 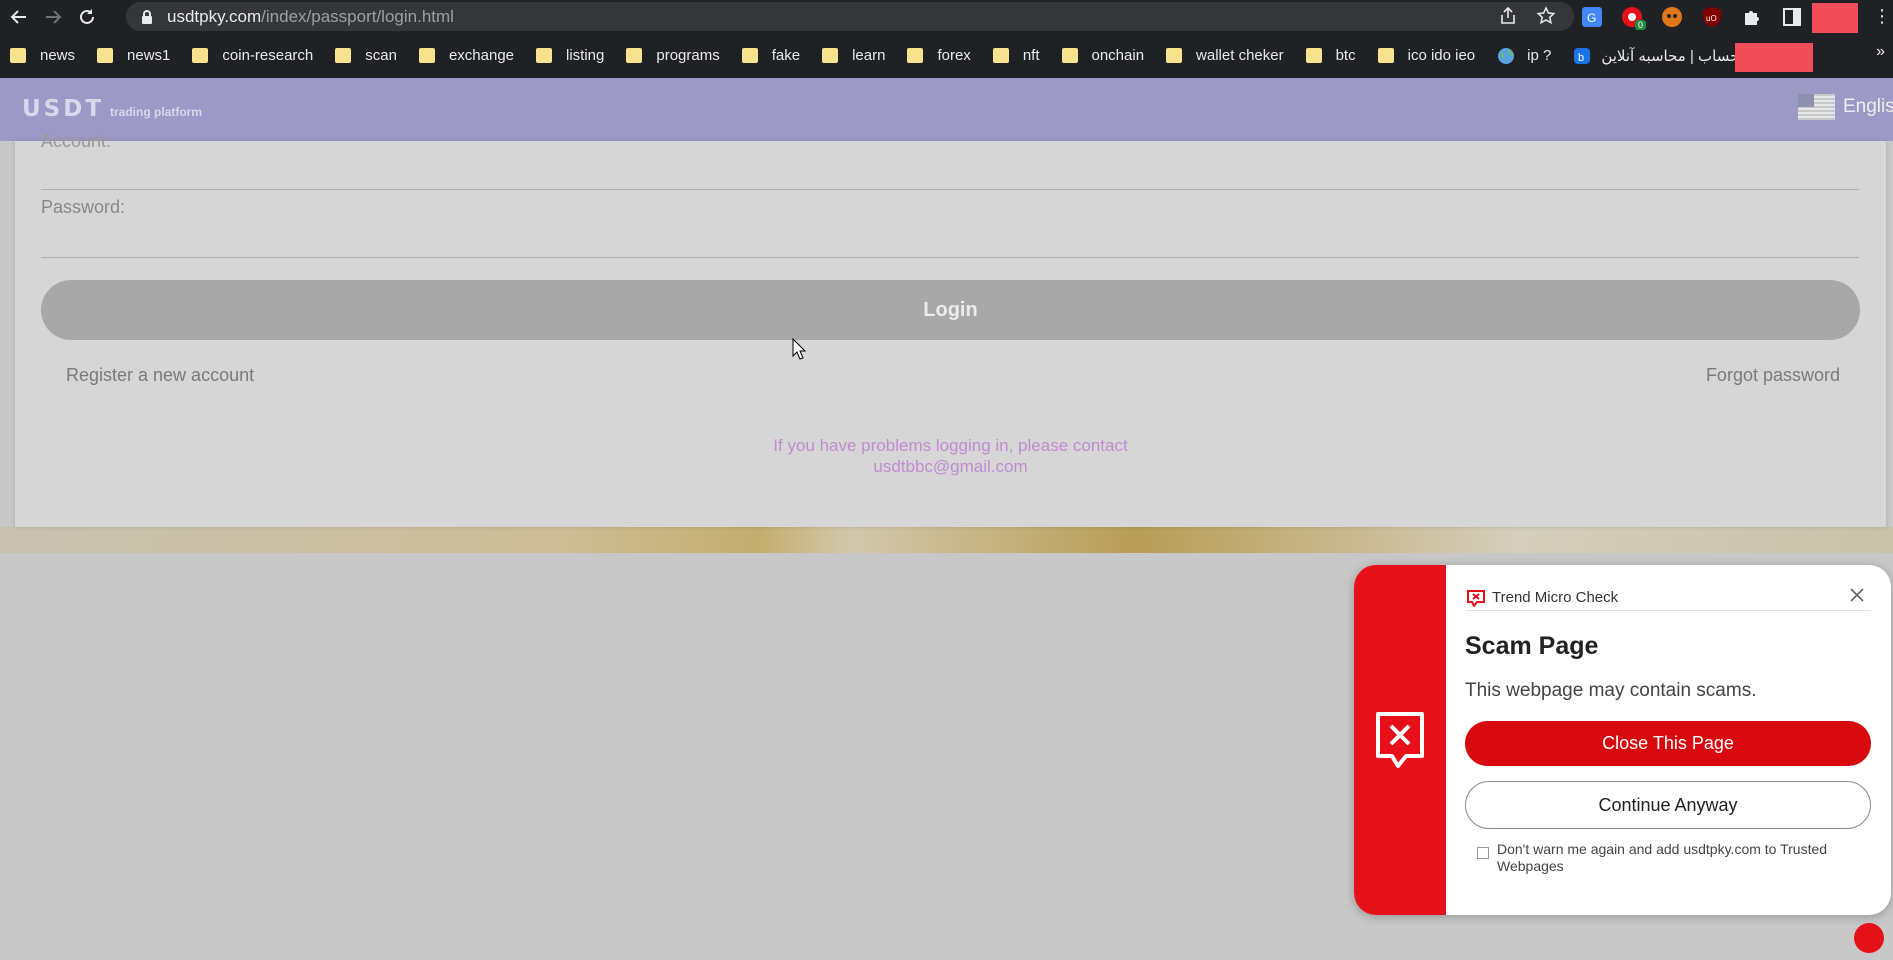 I want to click on bookmark-label: news, so click(x=58, y=55).